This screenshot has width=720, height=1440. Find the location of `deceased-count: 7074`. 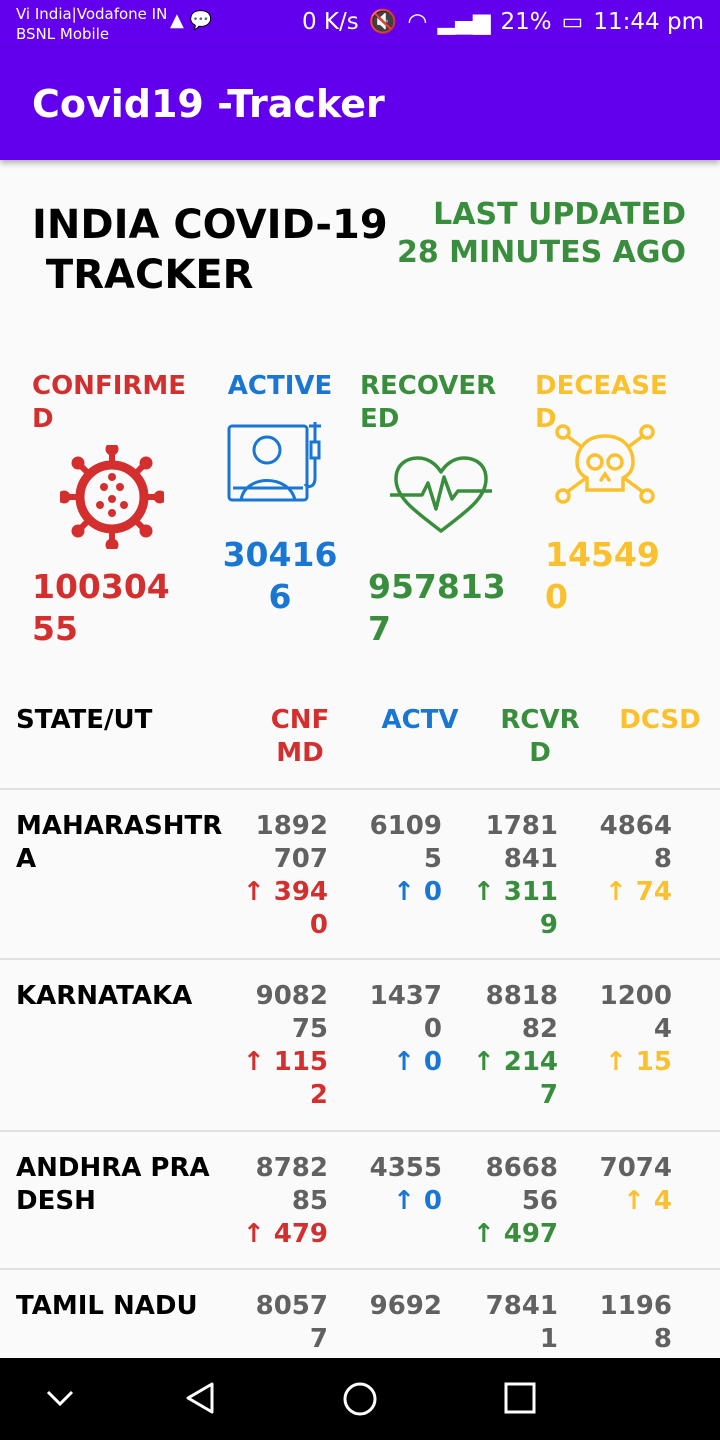

deceased-count: 7074 is located at coordinates (635, 1168).